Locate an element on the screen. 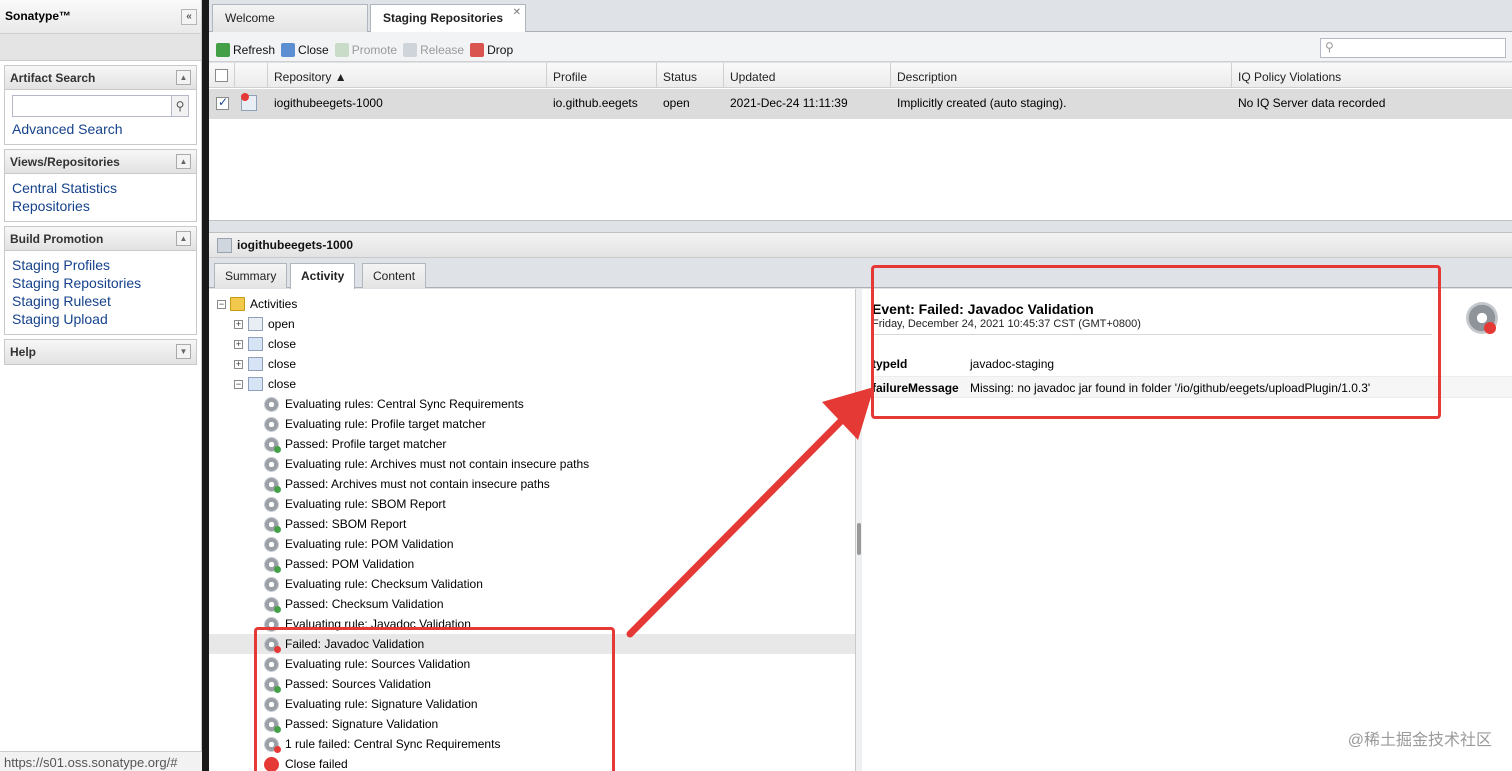  annotation-arrow is located at coordinates (750, 512).